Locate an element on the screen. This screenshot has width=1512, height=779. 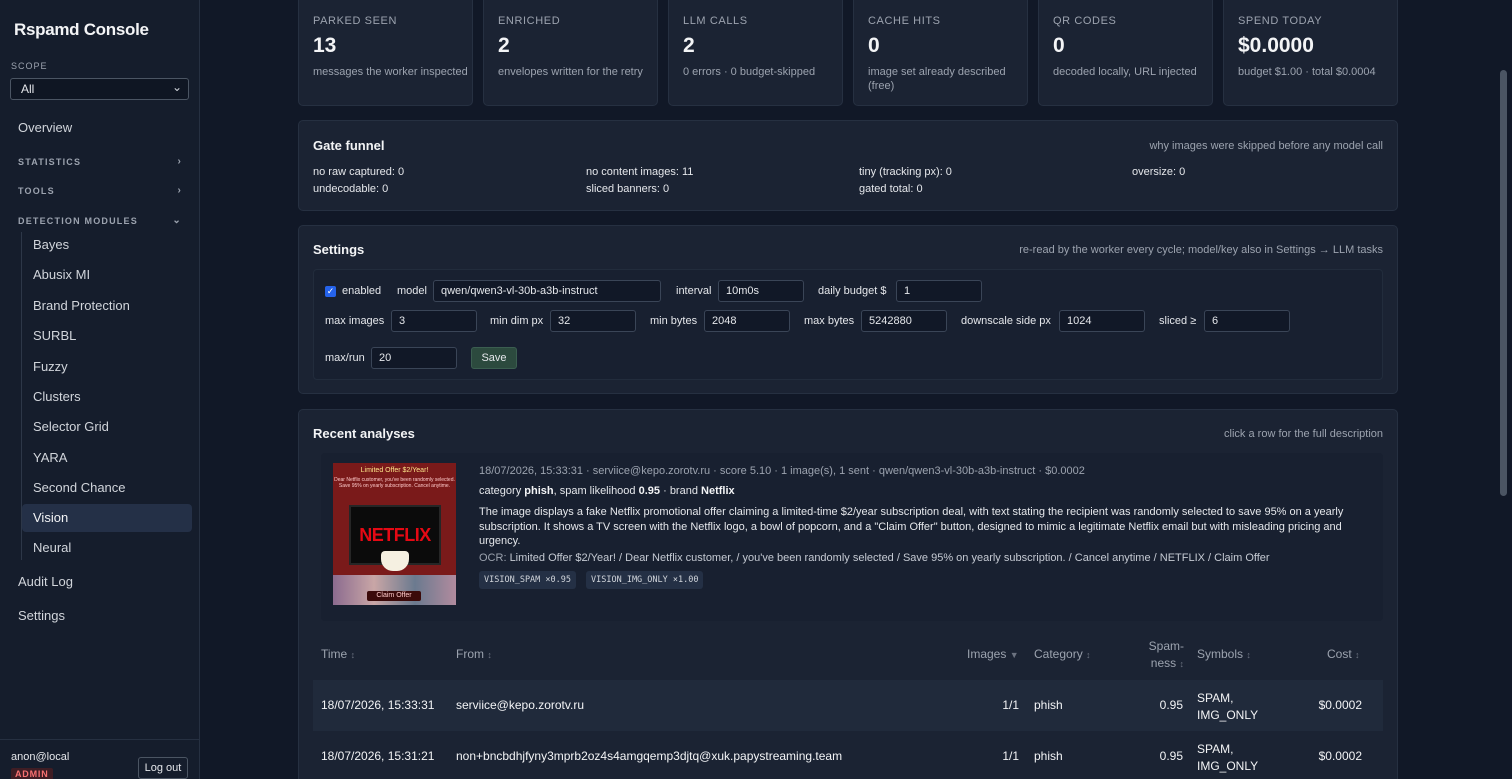
page-scrollbar-thumb is located at coordinates (1503, 283).